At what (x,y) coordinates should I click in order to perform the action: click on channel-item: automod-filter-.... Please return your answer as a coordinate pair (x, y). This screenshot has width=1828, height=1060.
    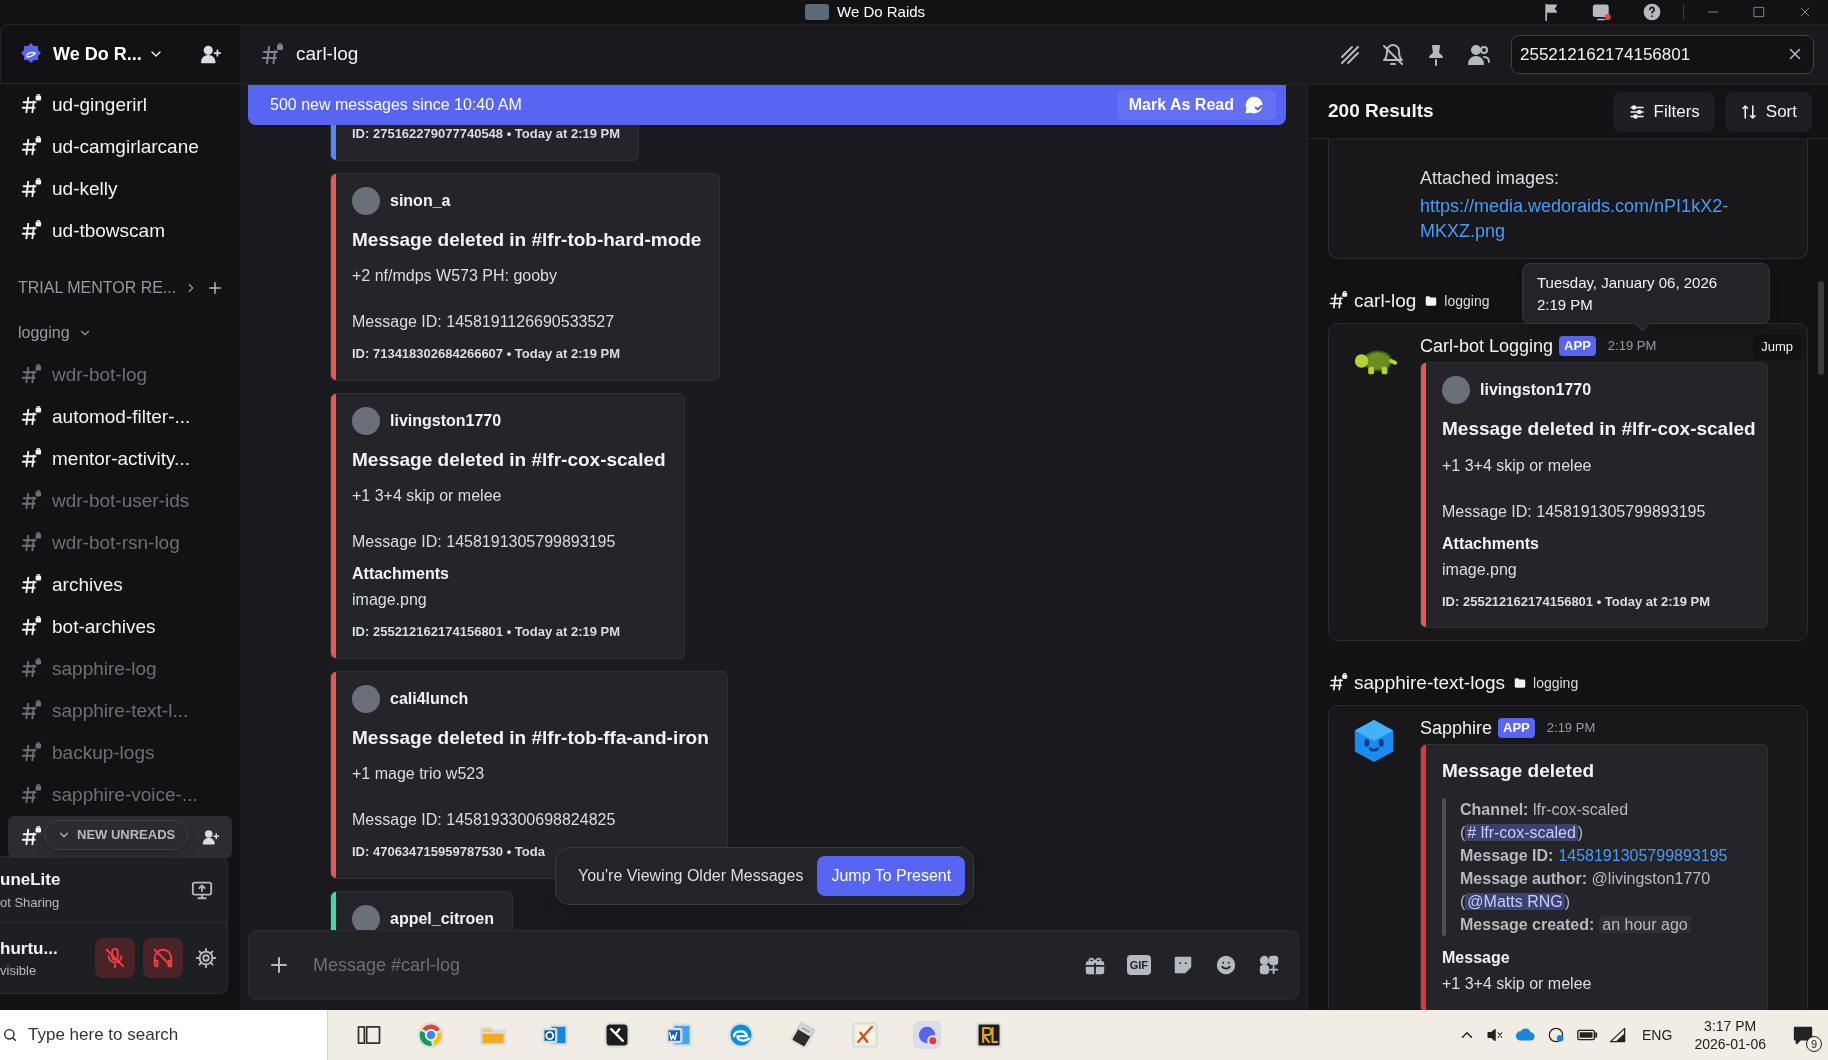
    Looking at the image, I should click on (120, 417).